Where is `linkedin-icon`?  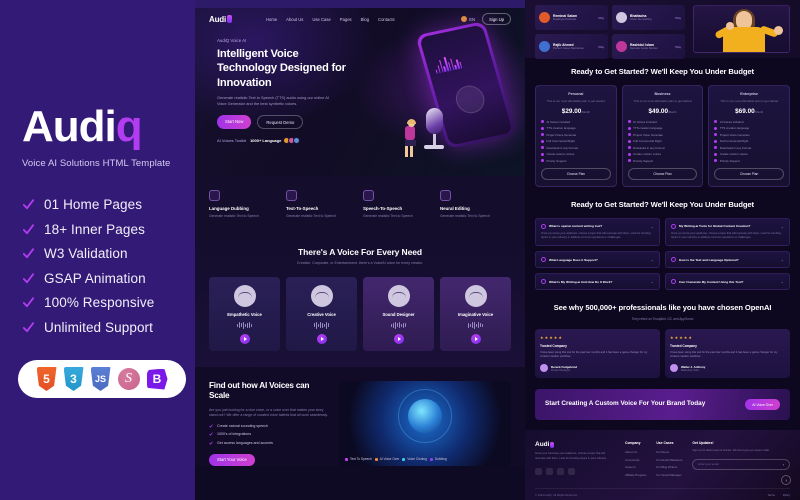 linkedin-icon is located at coordinates (571, 471).